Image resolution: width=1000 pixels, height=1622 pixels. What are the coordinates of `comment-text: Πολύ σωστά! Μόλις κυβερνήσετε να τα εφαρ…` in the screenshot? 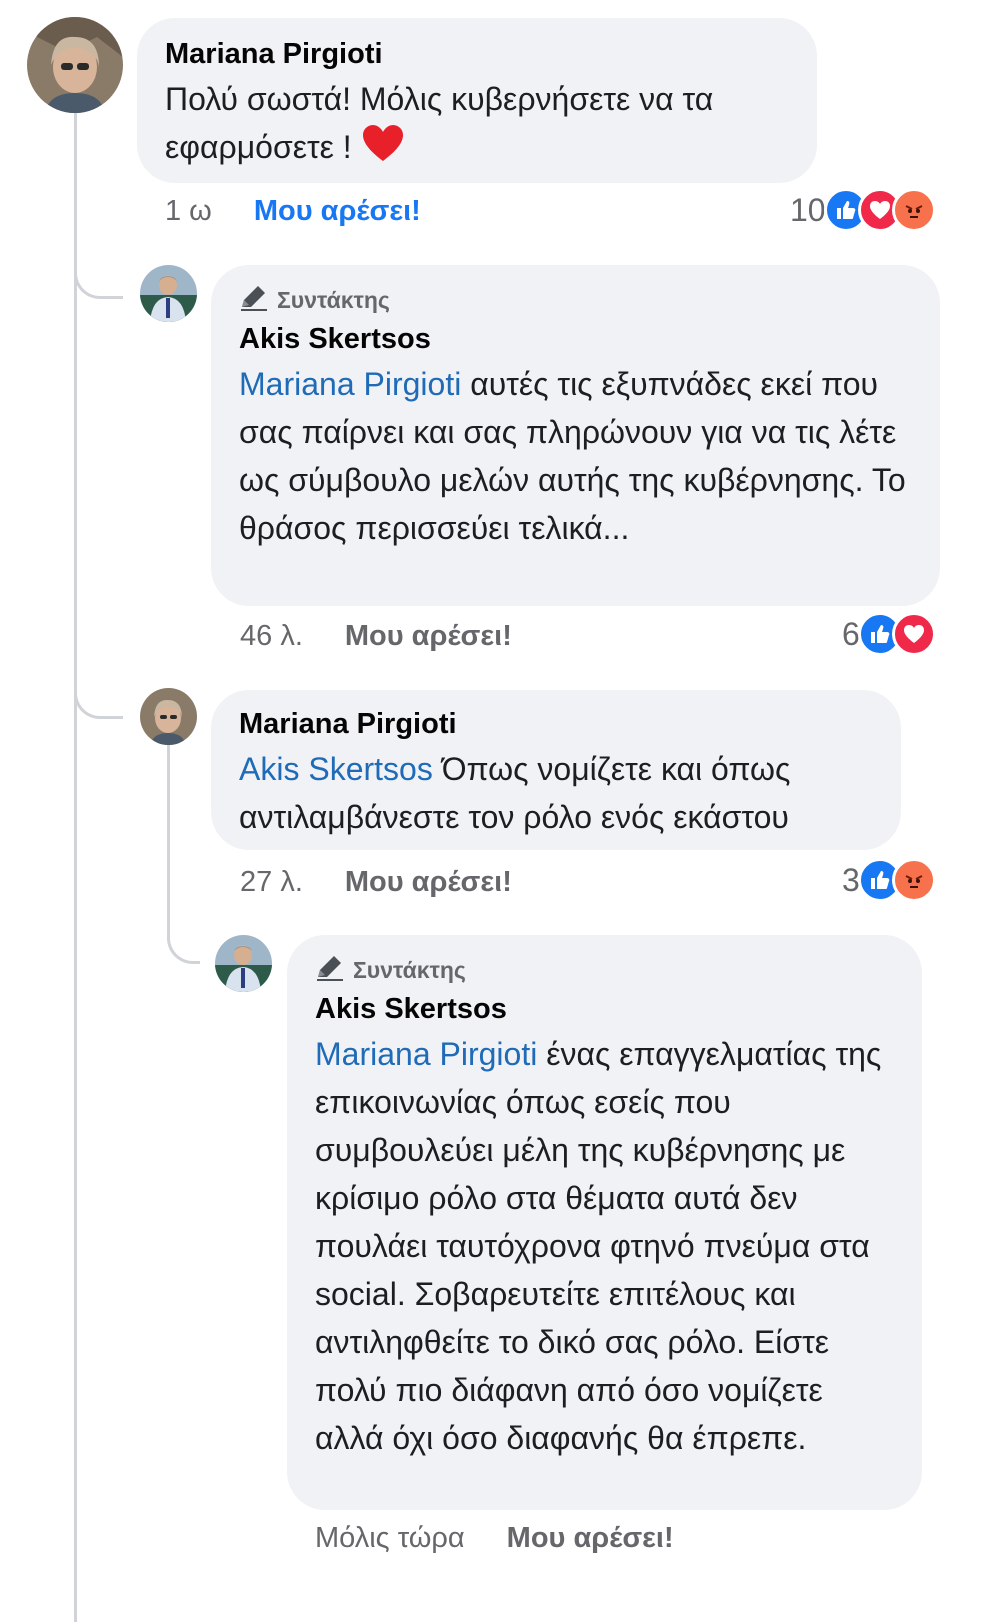 It's located at (485, 125).